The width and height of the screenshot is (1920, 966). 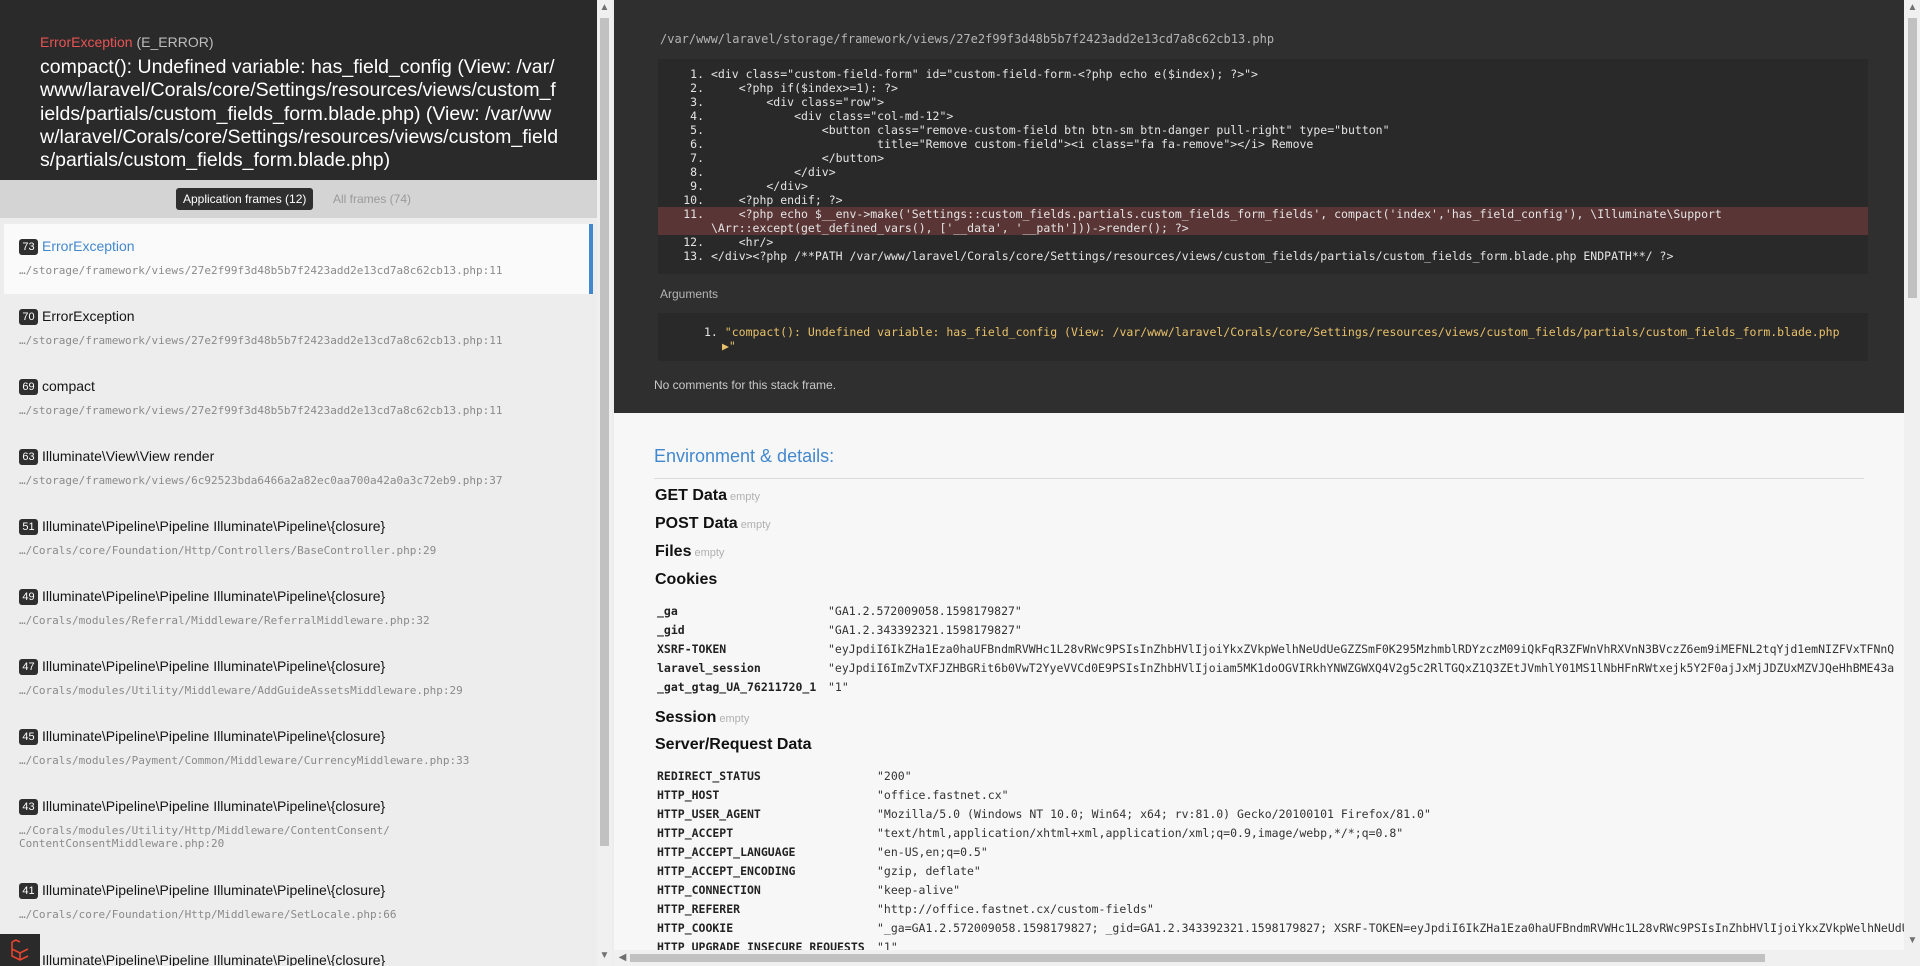 I want to click on divider, so click(x=1259, y=478).